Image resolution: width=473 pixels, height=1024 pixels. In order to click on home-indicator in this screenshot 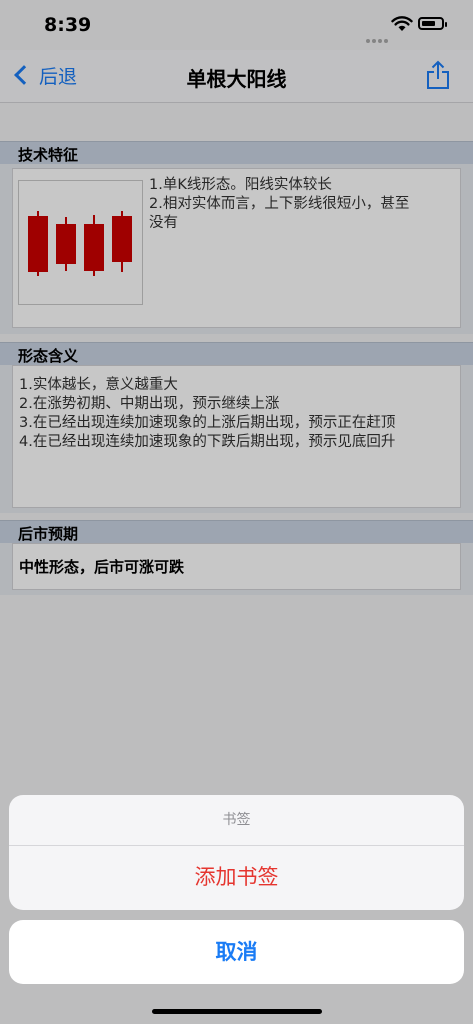, I will do `click(237, 1011)`.